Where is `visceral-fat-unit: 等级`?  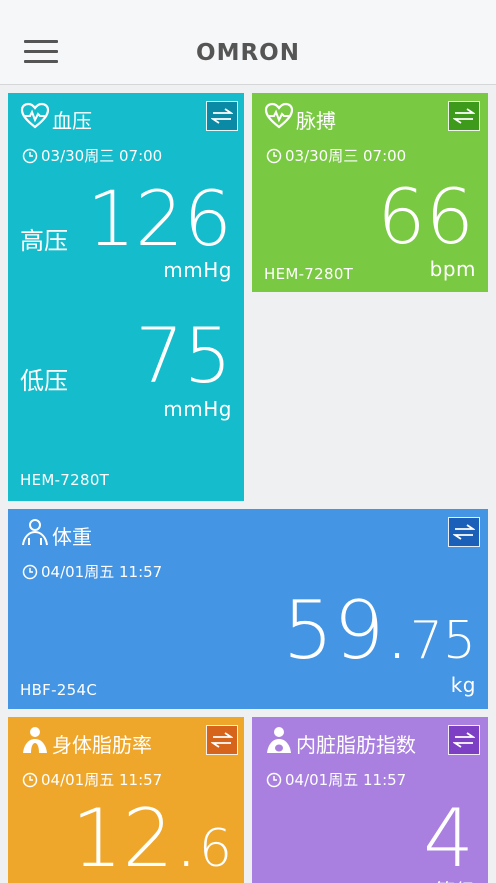 visceral-fat-unit: 等级 is located at coordinates (455, 879).